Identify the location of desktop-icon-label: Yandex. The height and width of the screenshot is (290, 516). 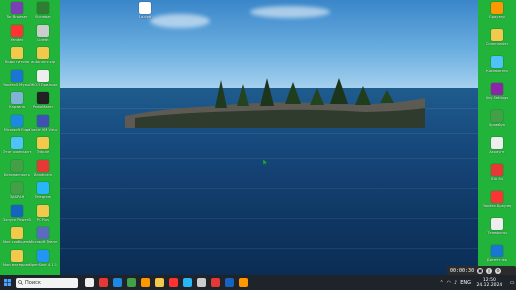
(17, 39).